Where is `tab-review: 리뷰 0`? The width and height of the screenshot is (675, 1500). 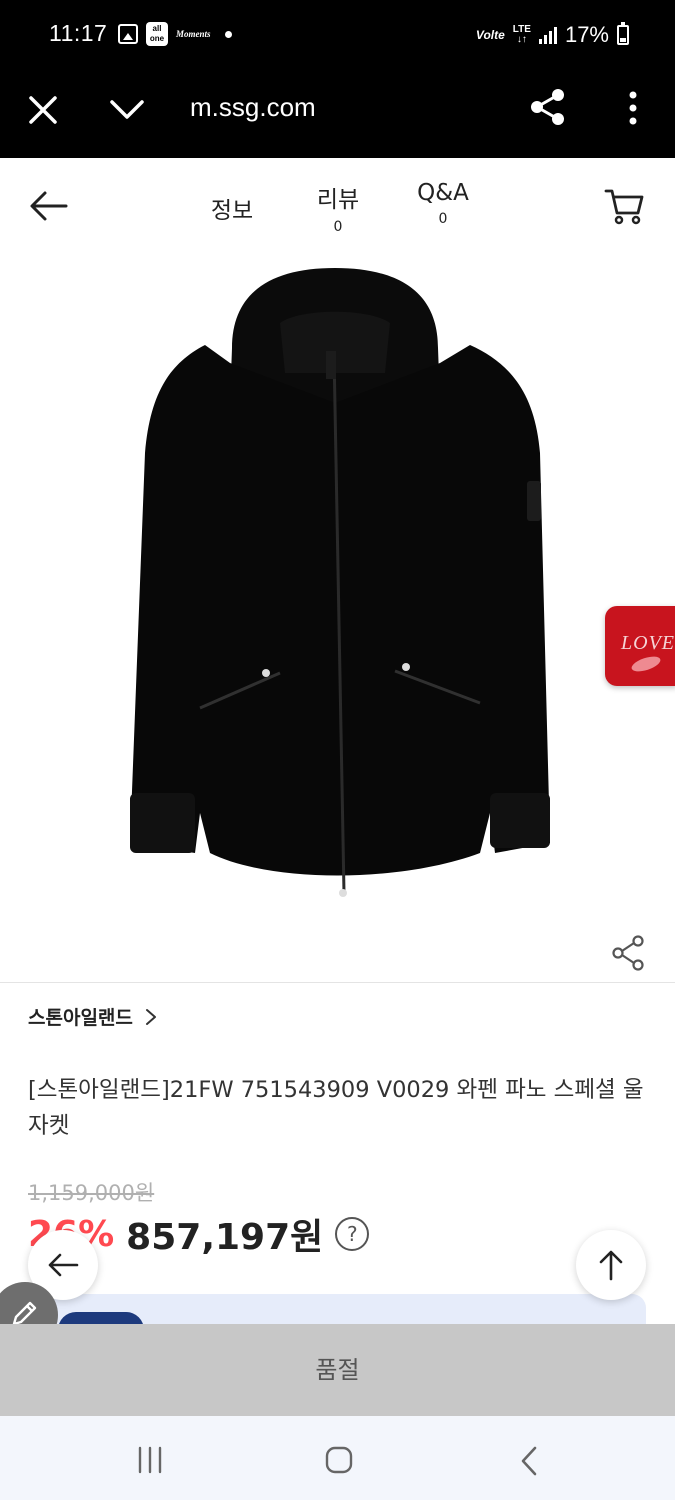
tab-review: 리뷰 0 is located at coordinates (338, 207).